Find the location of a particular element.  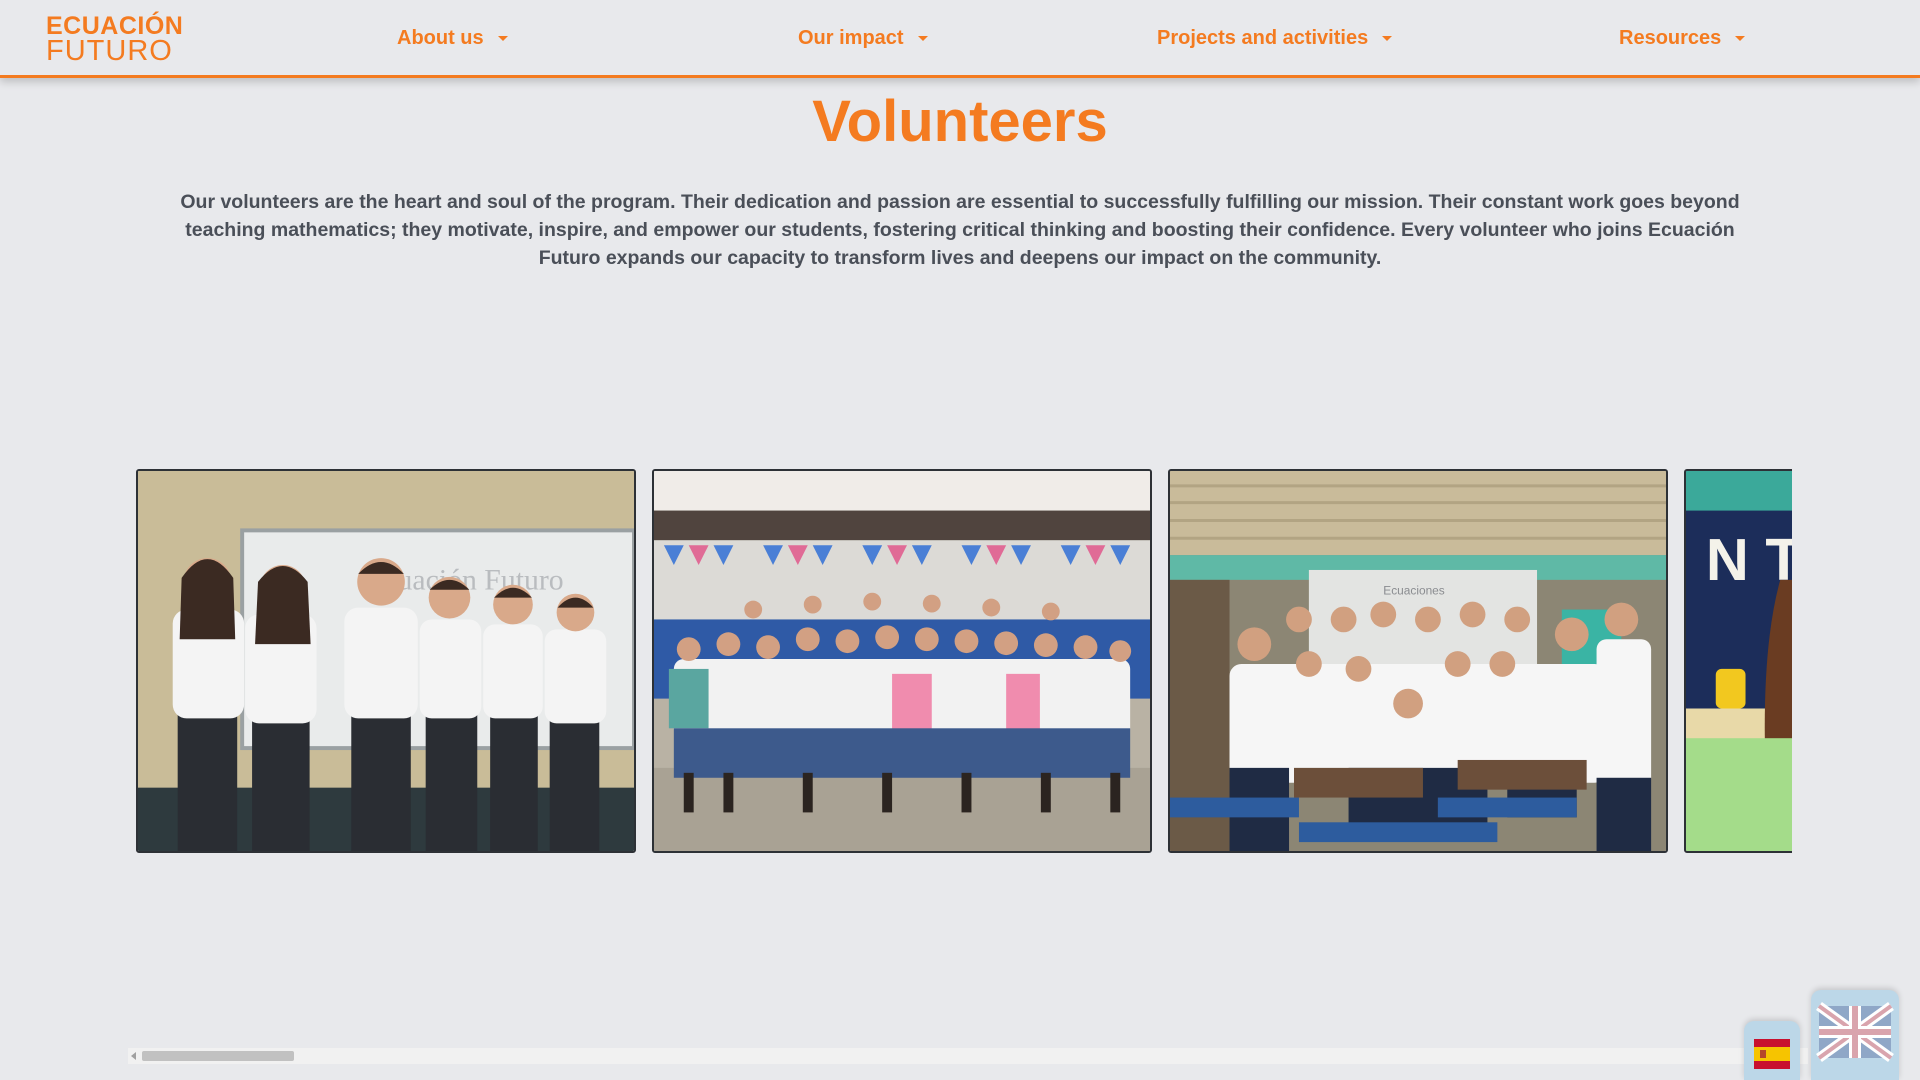

scrollbar-thumb is located at coordinates (218, 1056).